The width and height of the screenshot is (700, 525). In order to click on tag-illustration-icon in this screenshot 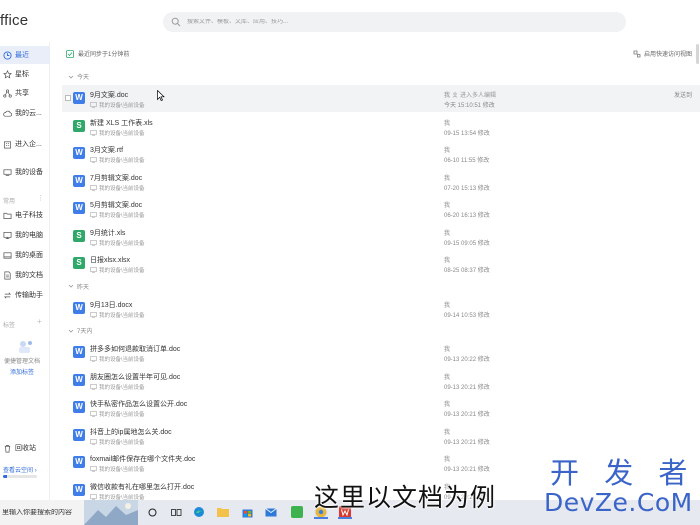, I will do `click(25, 347)`.